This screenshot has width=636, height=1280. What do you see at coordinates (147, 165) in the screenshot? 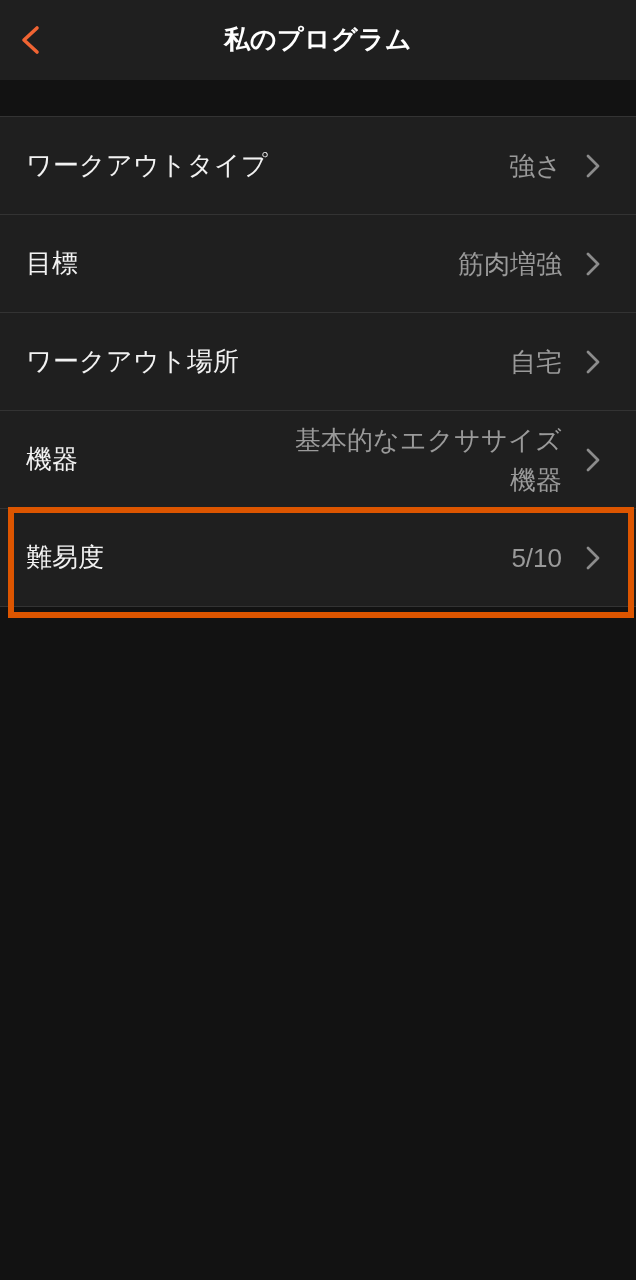
I see `row-label: ワークアウトタイプ` at bounding box center [147, 165].